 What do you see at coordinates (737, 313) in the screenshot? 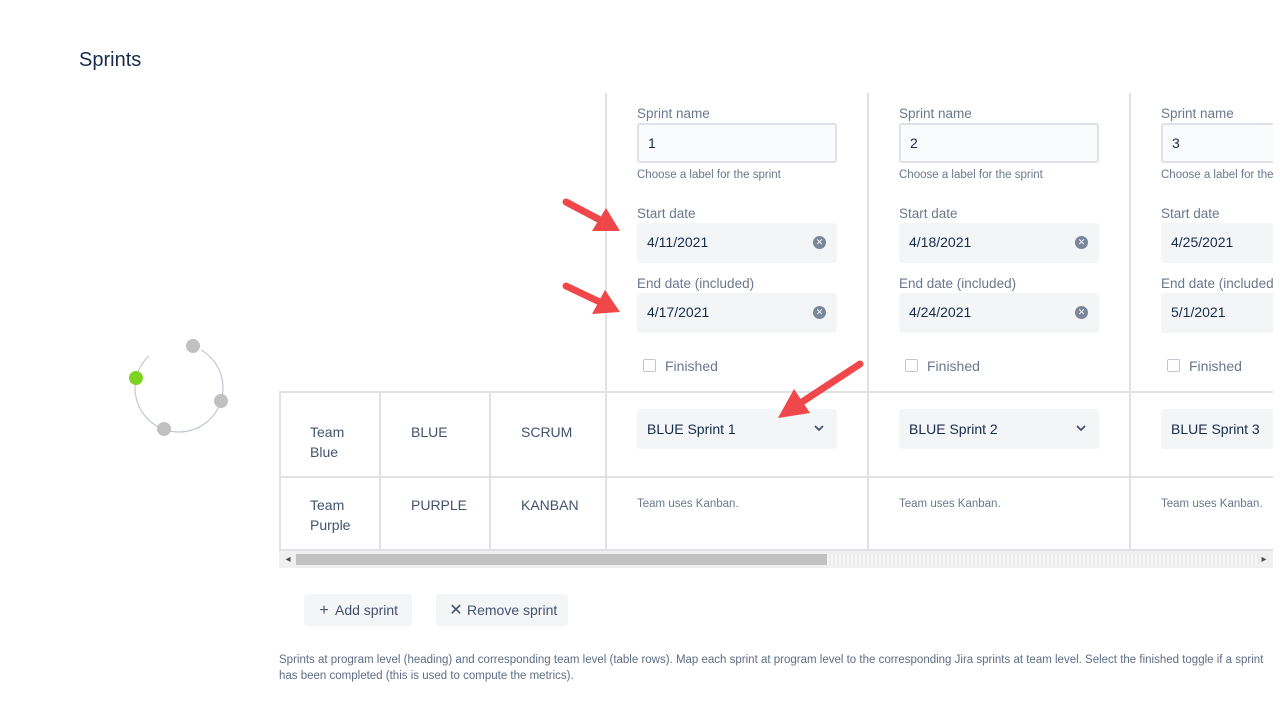
I see `end-date-input: 4/17/2021 ✕` at bounding box center [737, 313].